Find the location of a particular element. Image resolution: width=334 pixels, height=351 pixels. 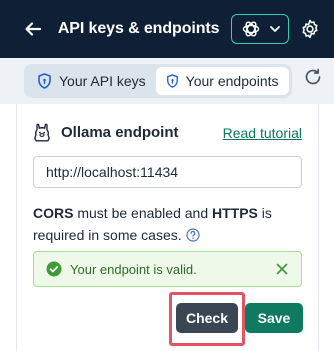

refresh-icon is located at coordinates (313, 76).